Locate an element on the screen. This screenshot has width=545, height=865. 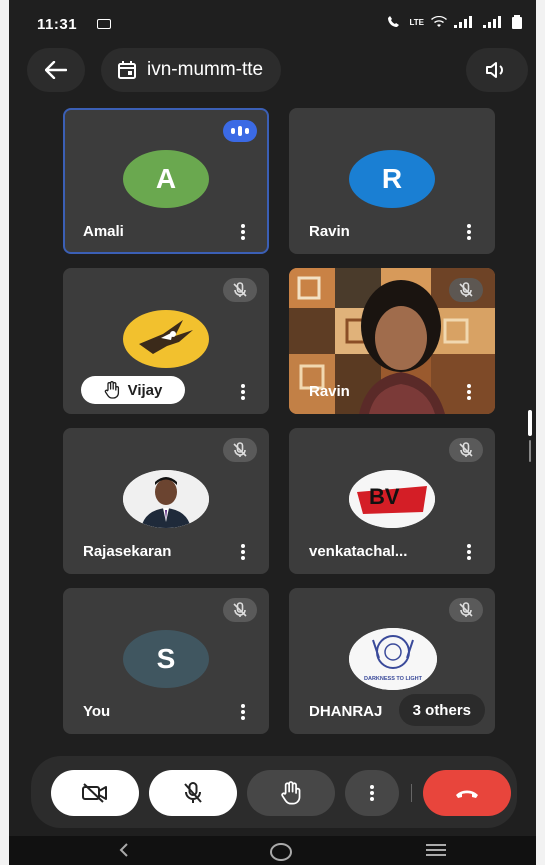
hang-up-icon is located at coordinates (467, 794).